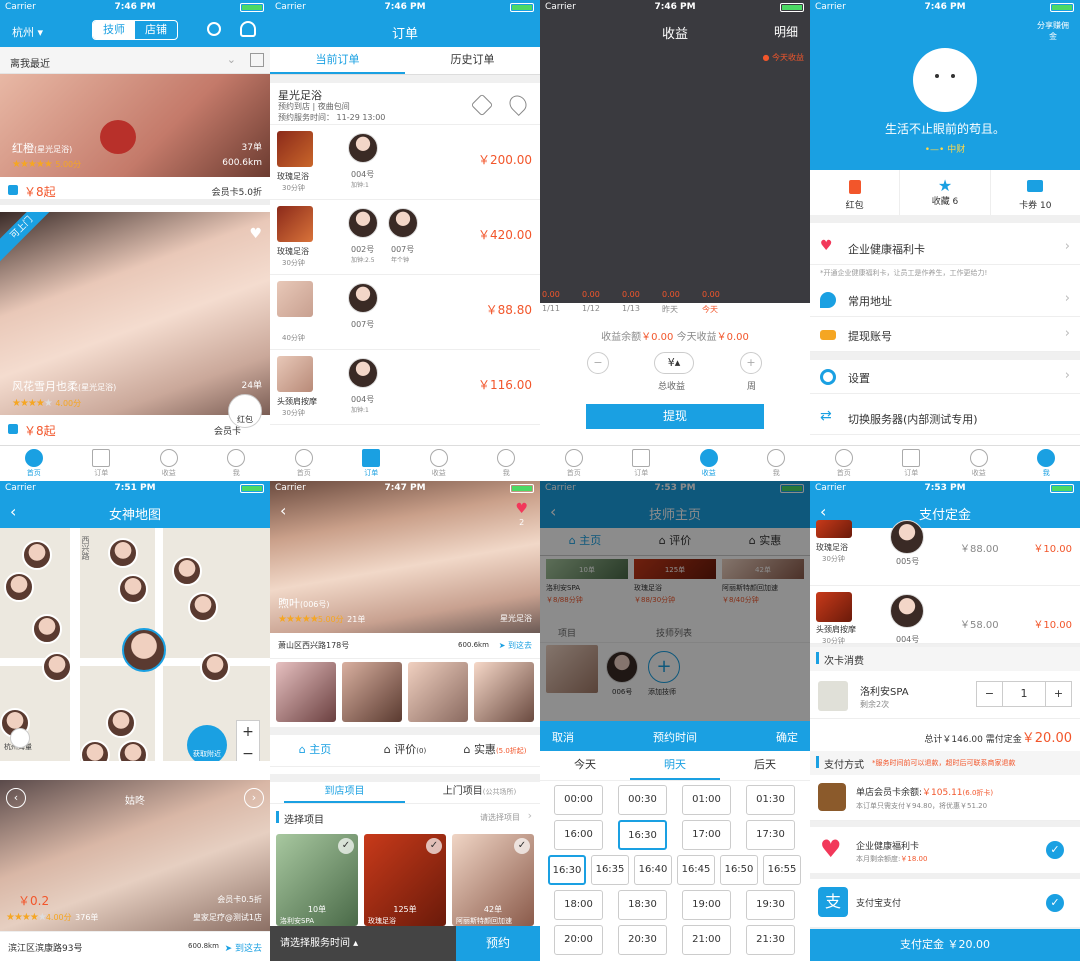 The image size is (1080, 961). Describe the element at coordinates (675, 765) in the screenshot. I see `day-tomorrow: 明天` at that location.